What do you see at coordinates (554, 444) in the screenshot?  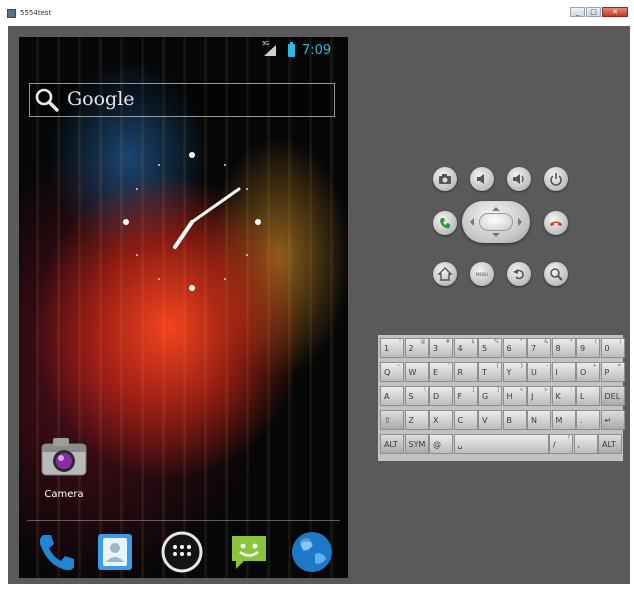 I see `key-label: /` at bounding box center [554, 444].